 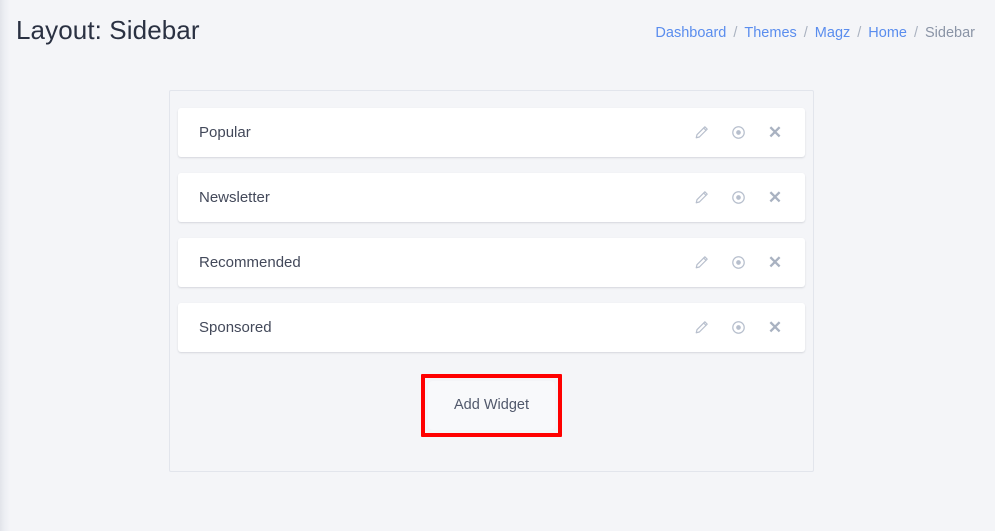 I want to click on breadcrumb-item-themes: Themes, so click(x=770, y=33).